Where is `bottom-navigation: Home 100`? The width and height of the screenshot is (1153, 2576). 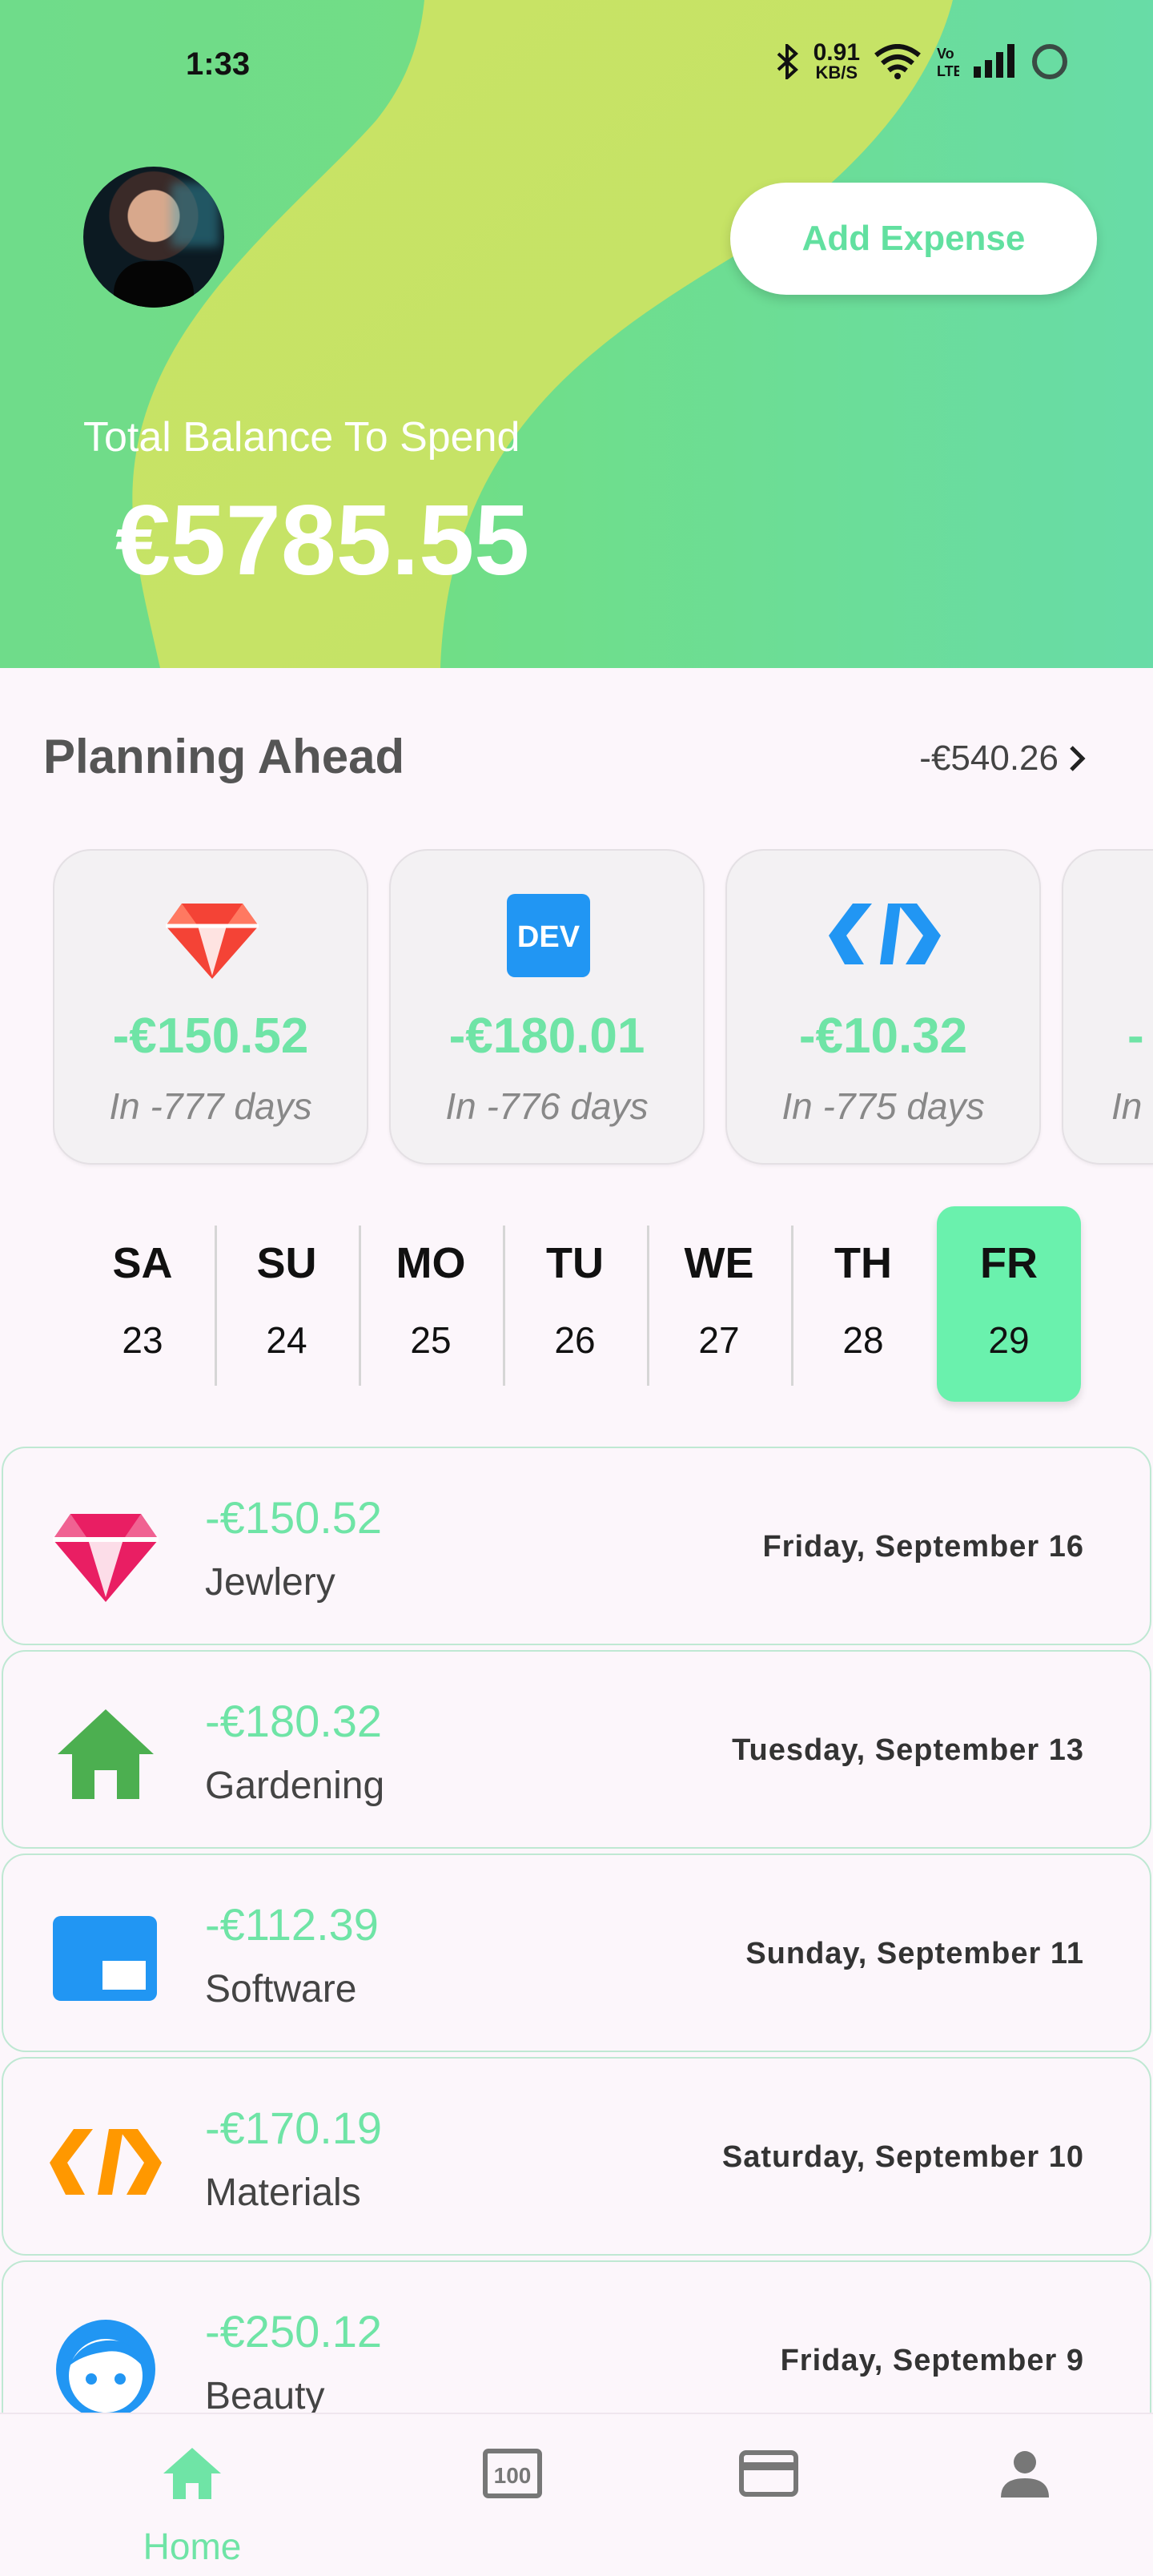 bottom-navigation: Home 100 is located at coordinates (576, 2495).